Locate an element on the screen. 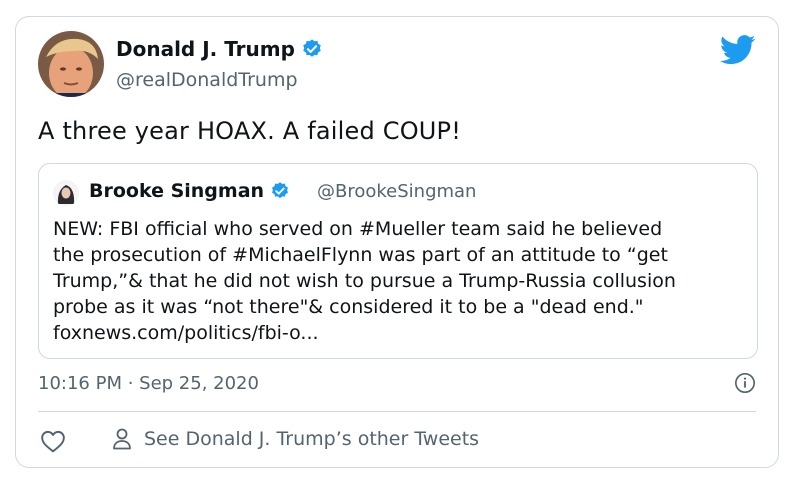  author-name-row: Donald J. Trump is located at coordinates (219, 49).